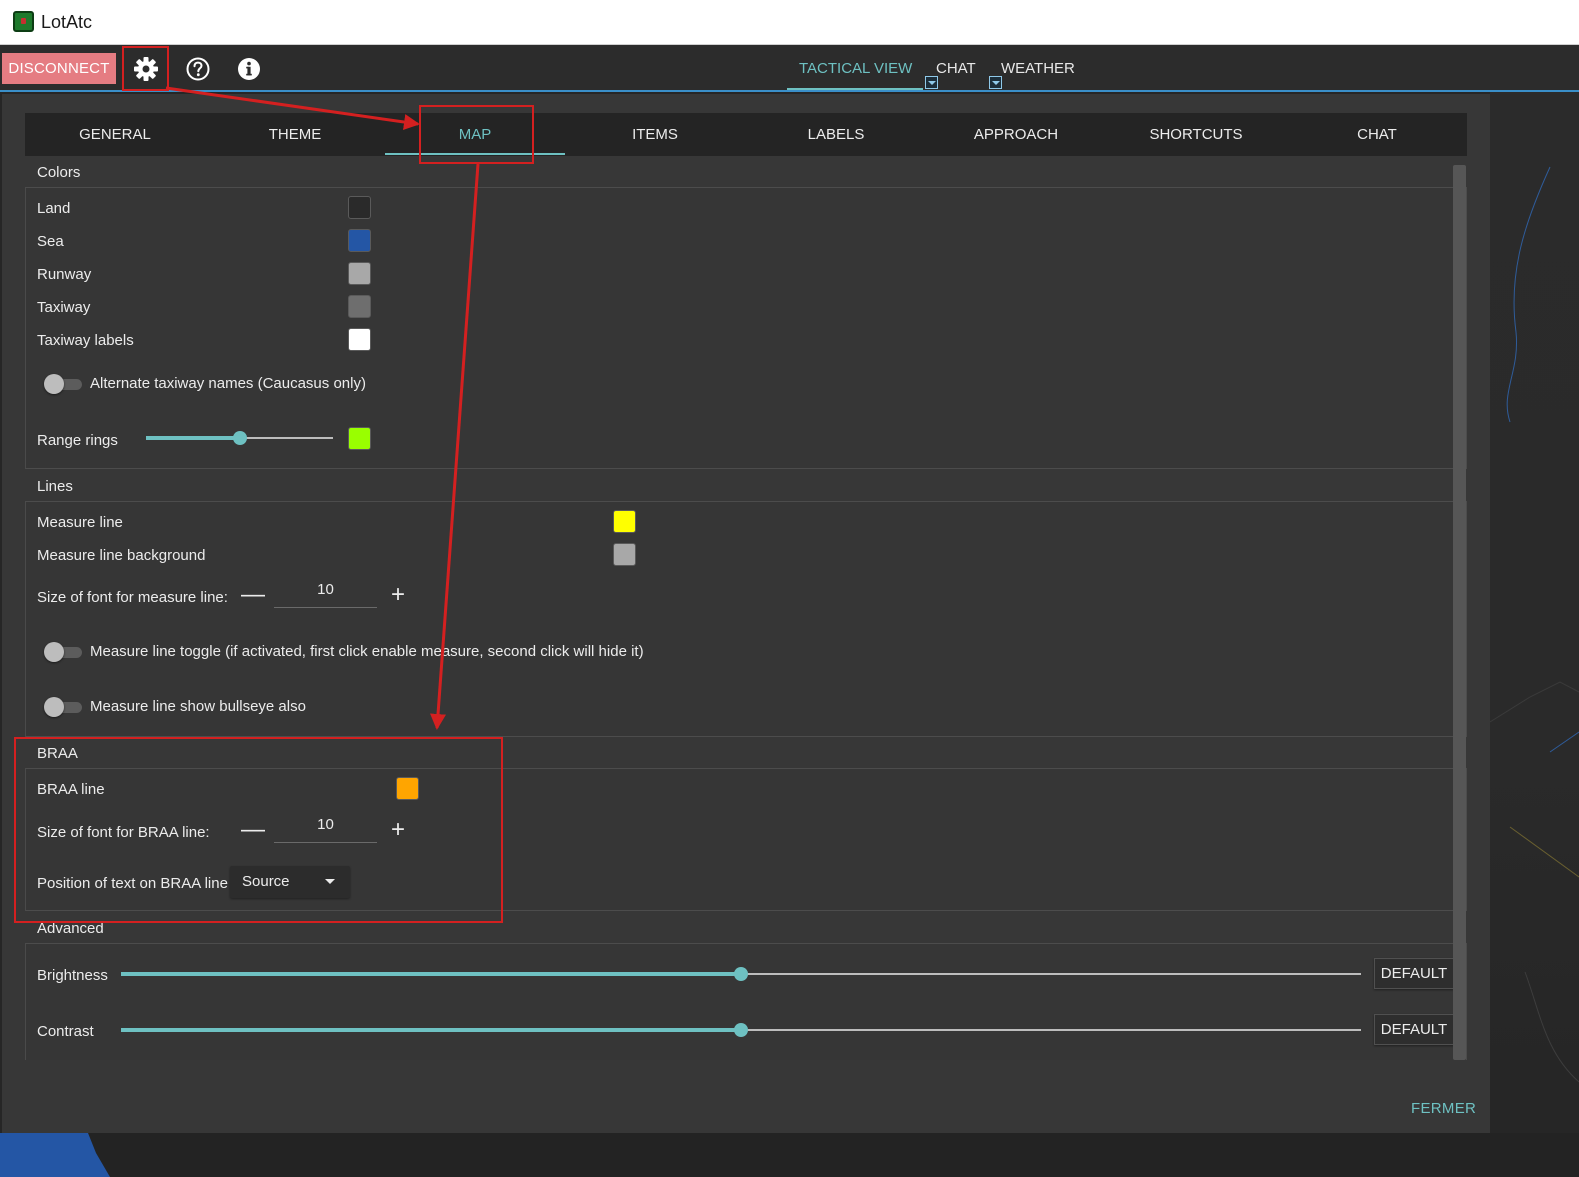  What do you see at coordinates (64, 274) in the screenshot?
I see `runway-label: Runway` at bounding box center [64, 274].